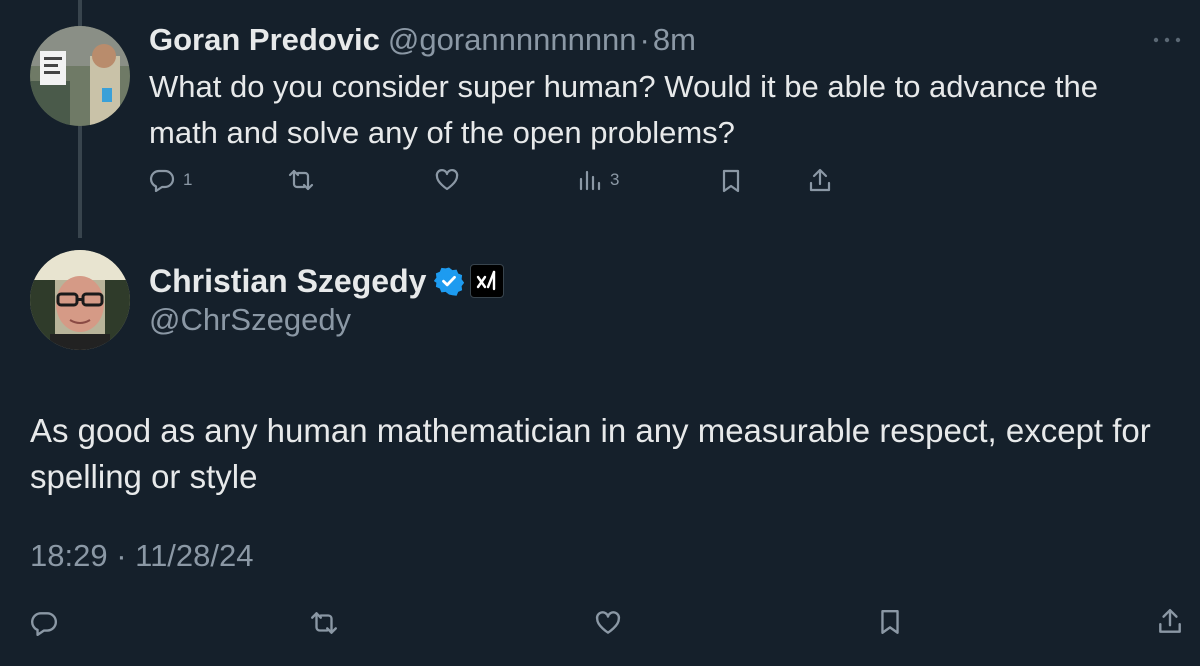  I want to click on bookmark-button, so click(731, 181).